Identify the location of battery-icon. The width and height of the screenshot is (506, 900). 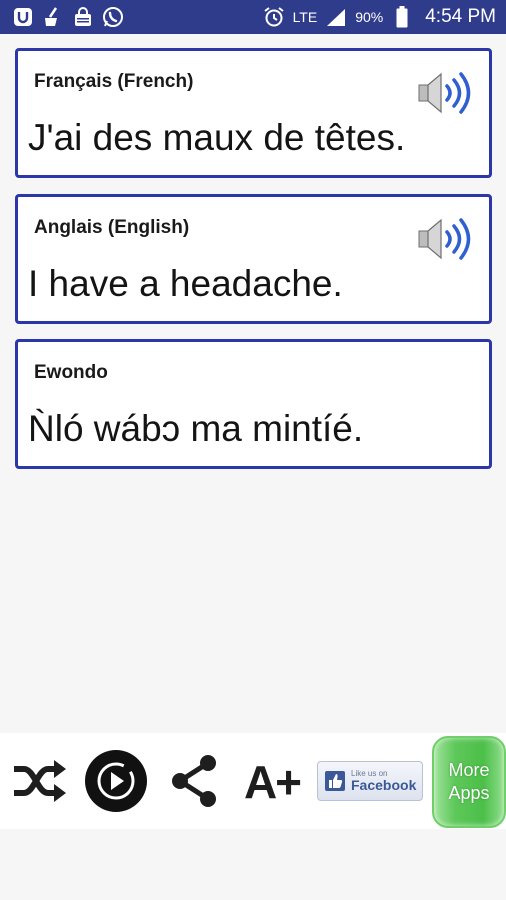
(402, 17).